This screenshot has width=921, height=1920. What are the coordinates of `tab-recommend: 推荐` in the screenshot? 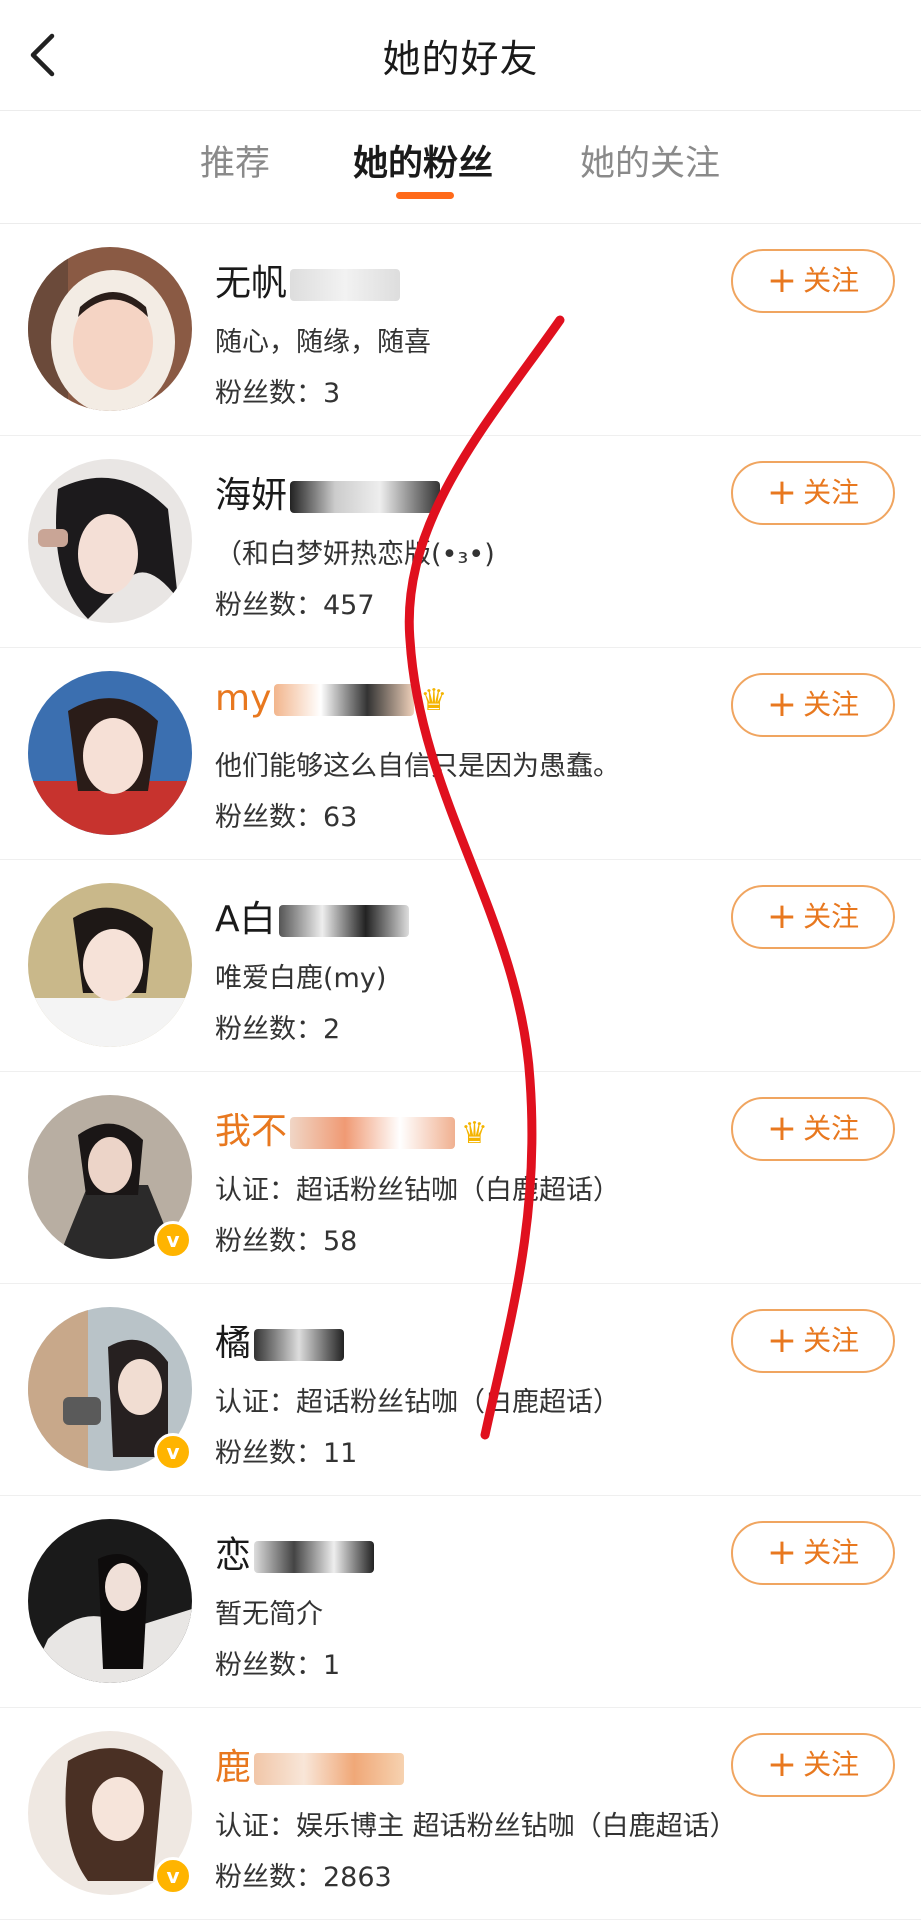 It's located at (235, 160).